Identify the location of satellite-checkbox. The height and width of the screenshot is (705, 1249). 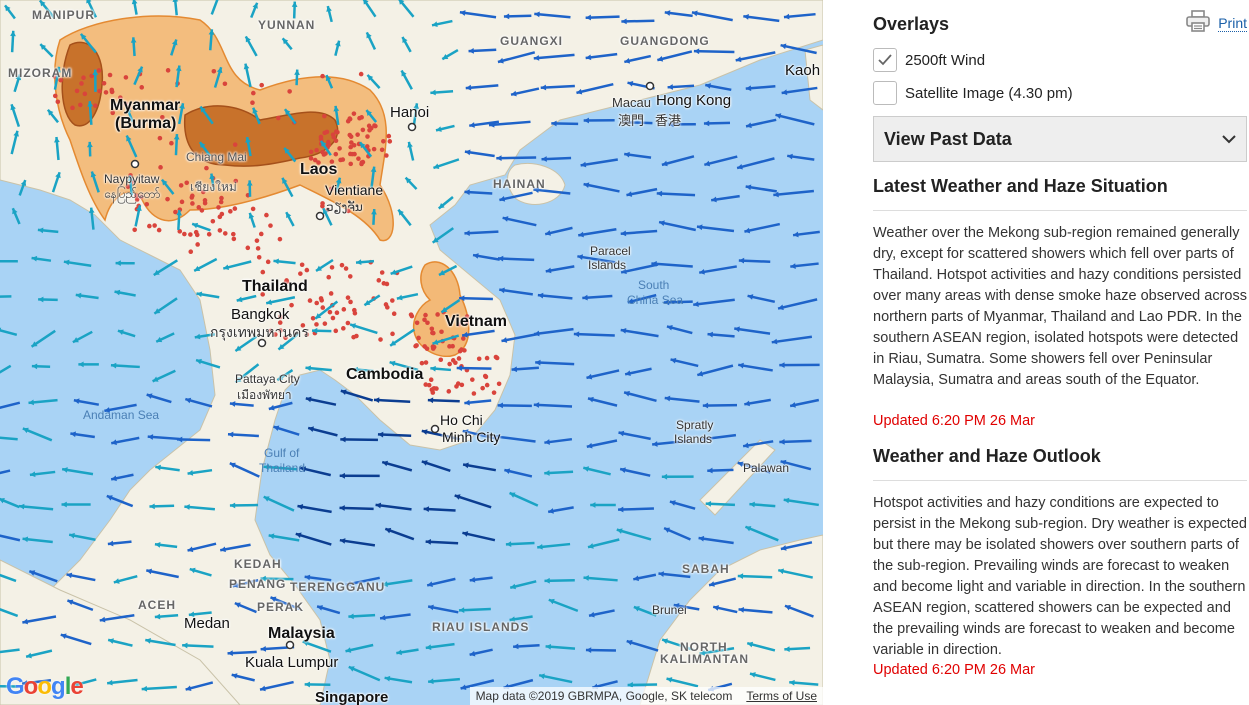
(885, 93).